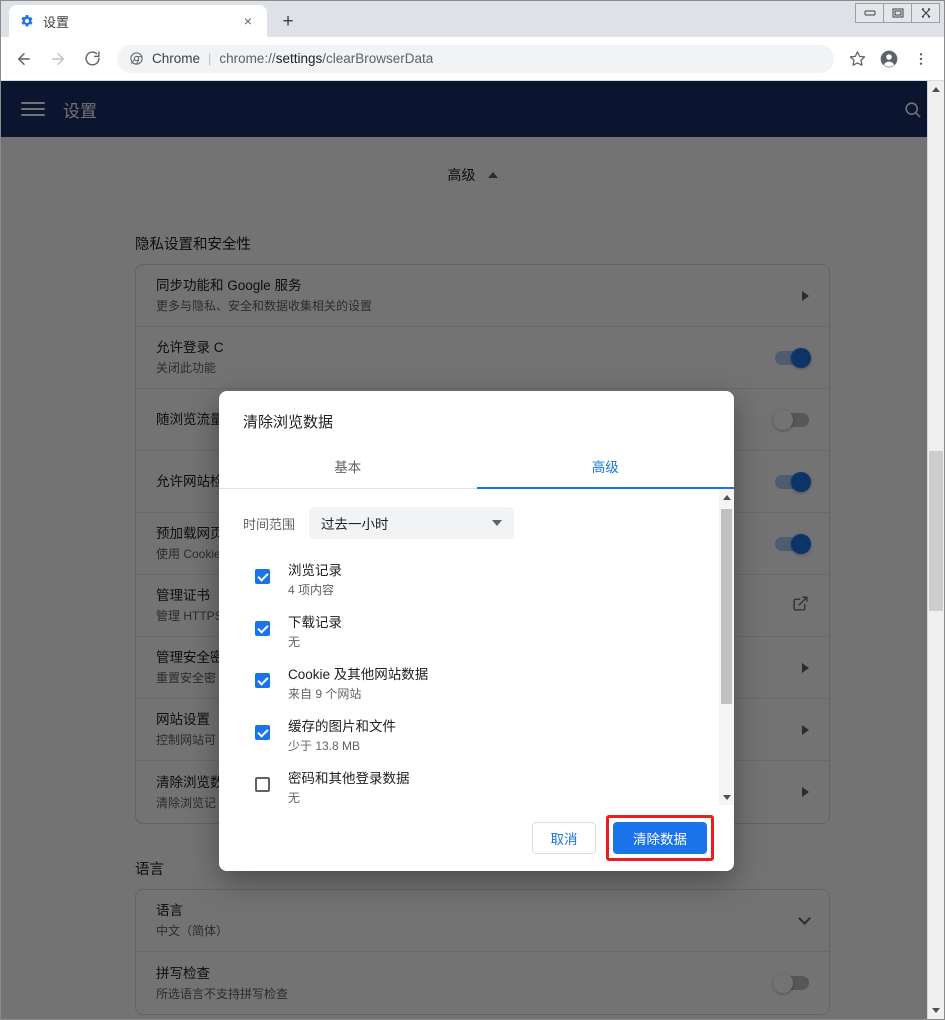 This screenshot has width=945, height=1020. What do you see at coordinates (925, 13) in the screenshot?
I see `close-icon` at bounding box center [925, 13].